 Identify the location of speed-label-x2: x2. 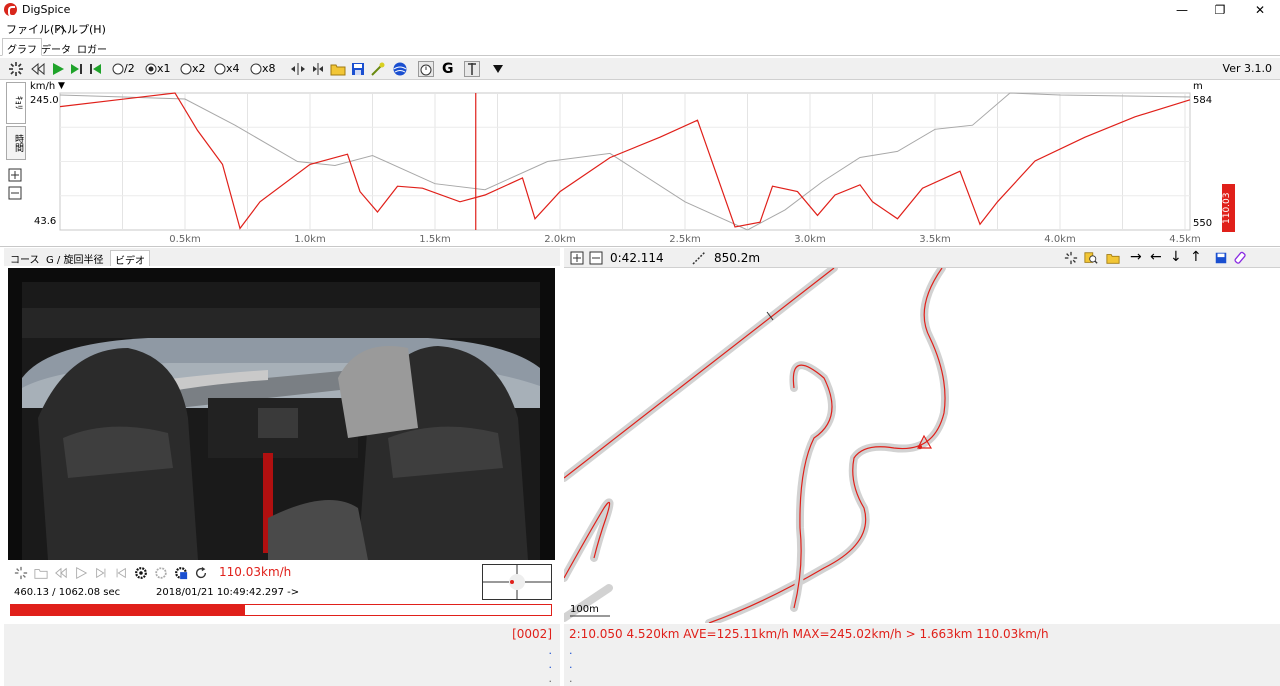
(199, 68).